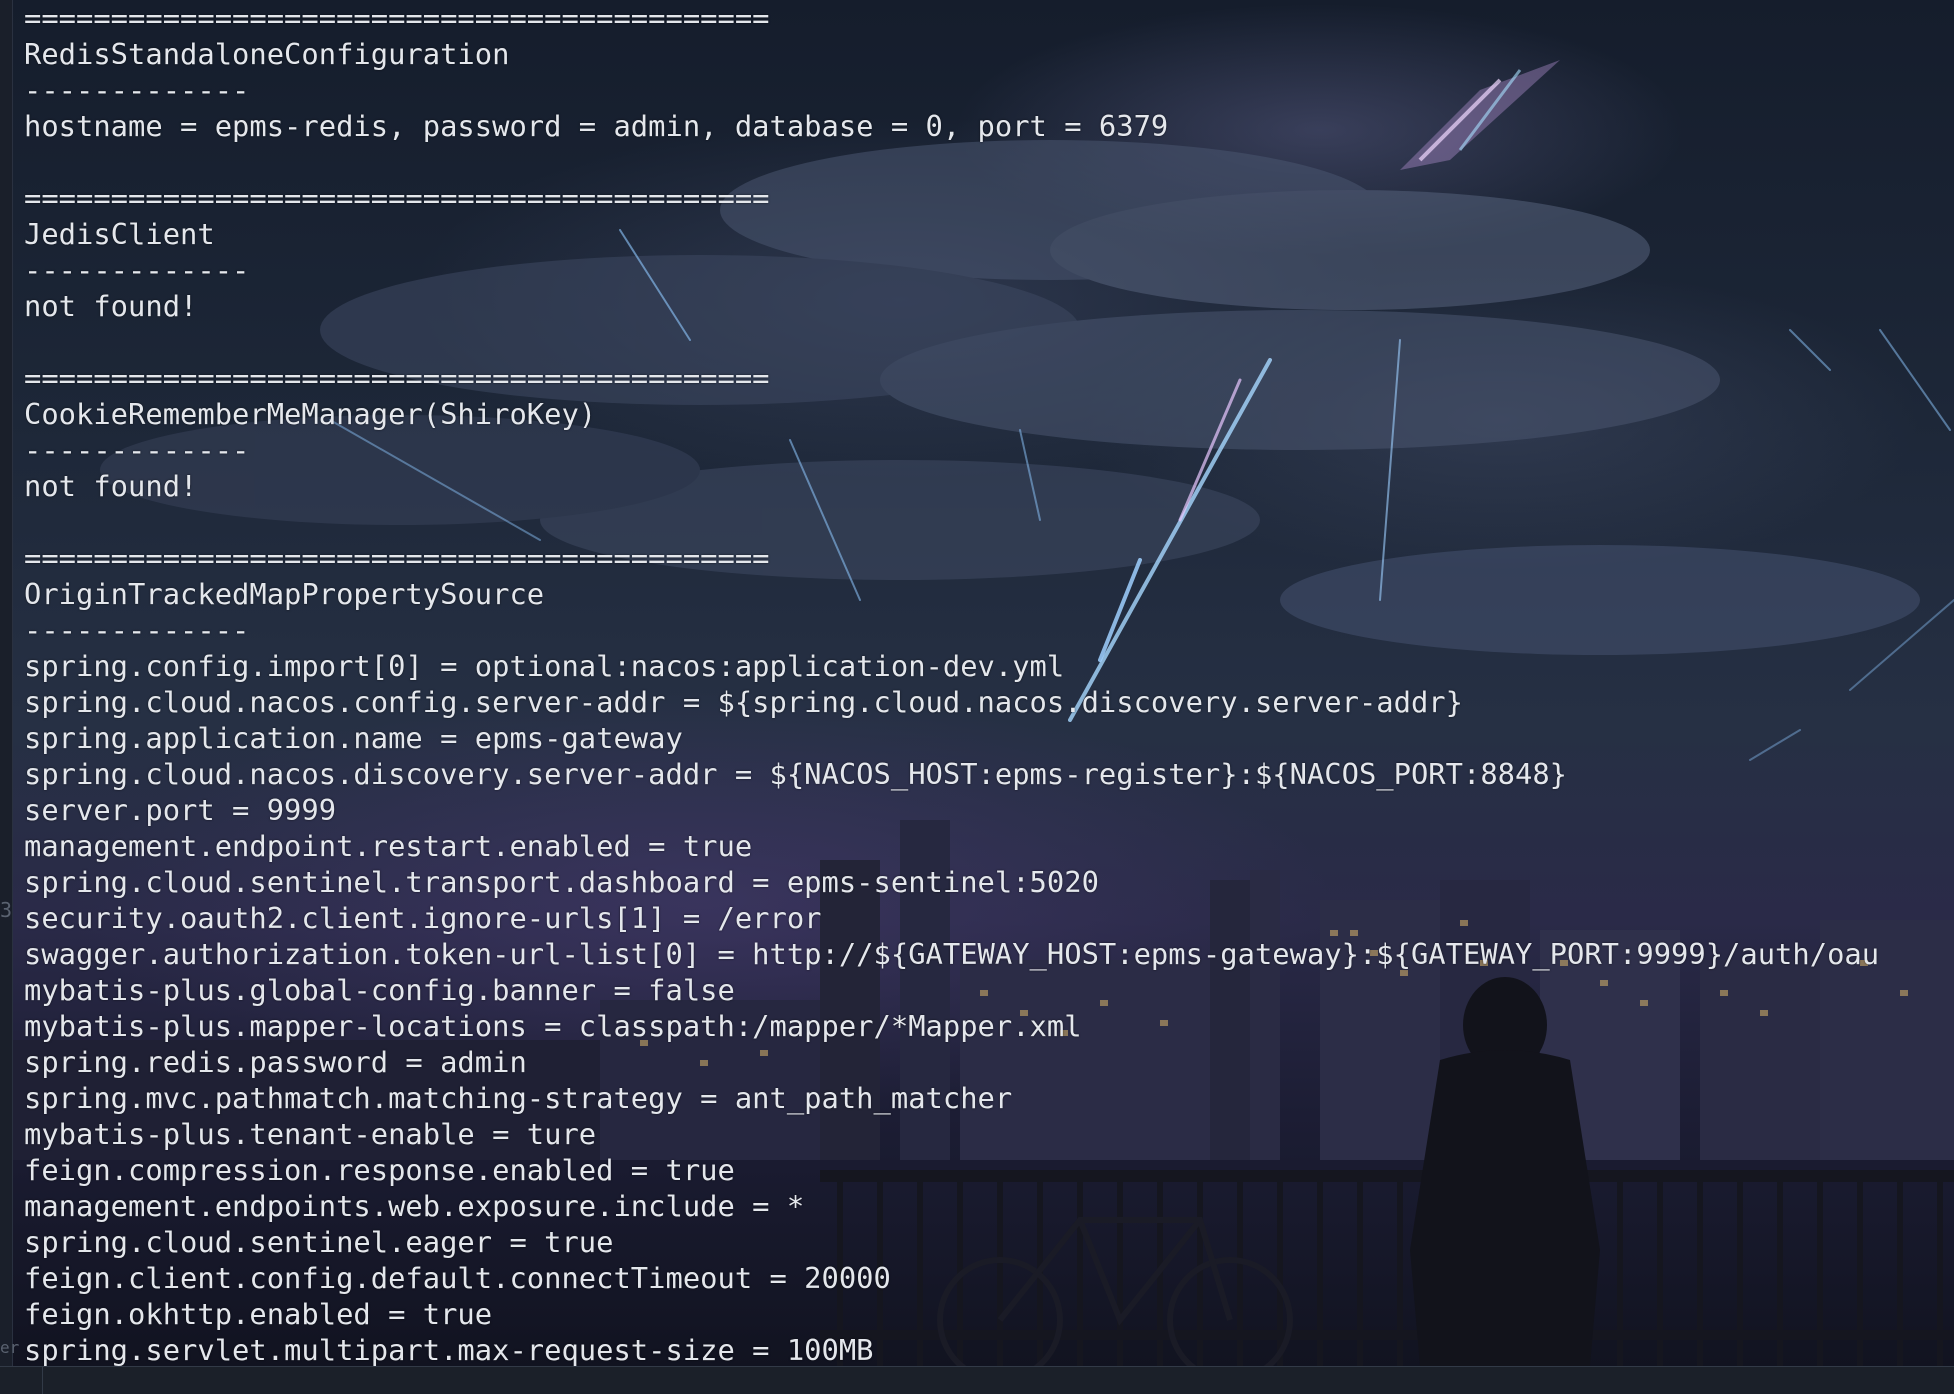  Describe the element at coordinates (319, 1242) in the screenshot. I see `property-line: spring.cloud.sentinel.eager = true` at that location.